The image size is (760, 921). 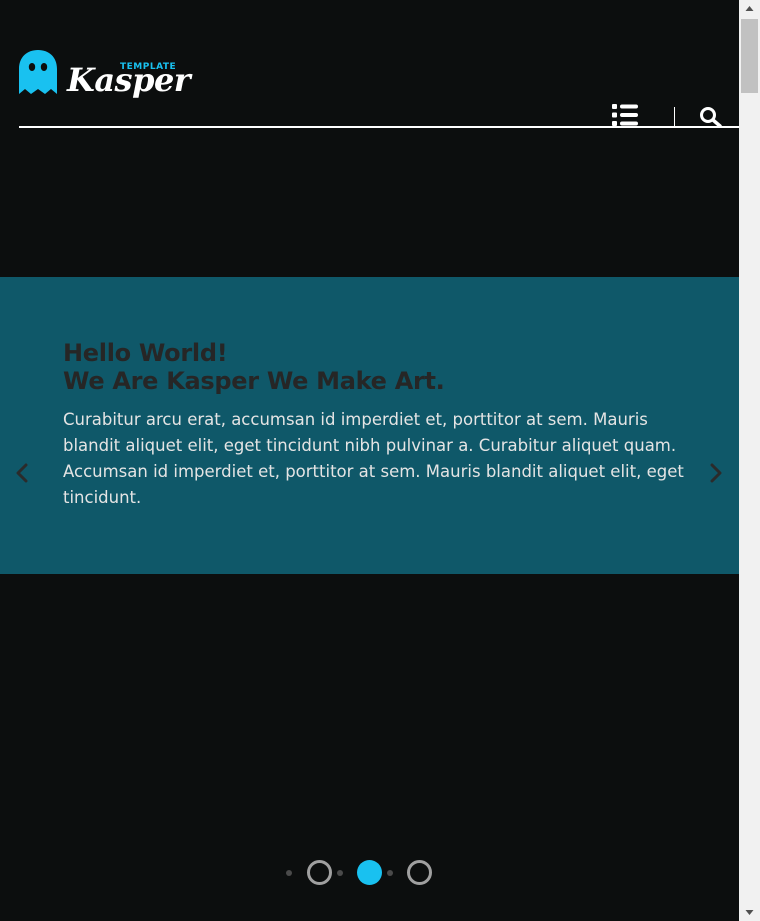 I want to click on logo-wordmark: Kasper, so click(x=129, y=80).